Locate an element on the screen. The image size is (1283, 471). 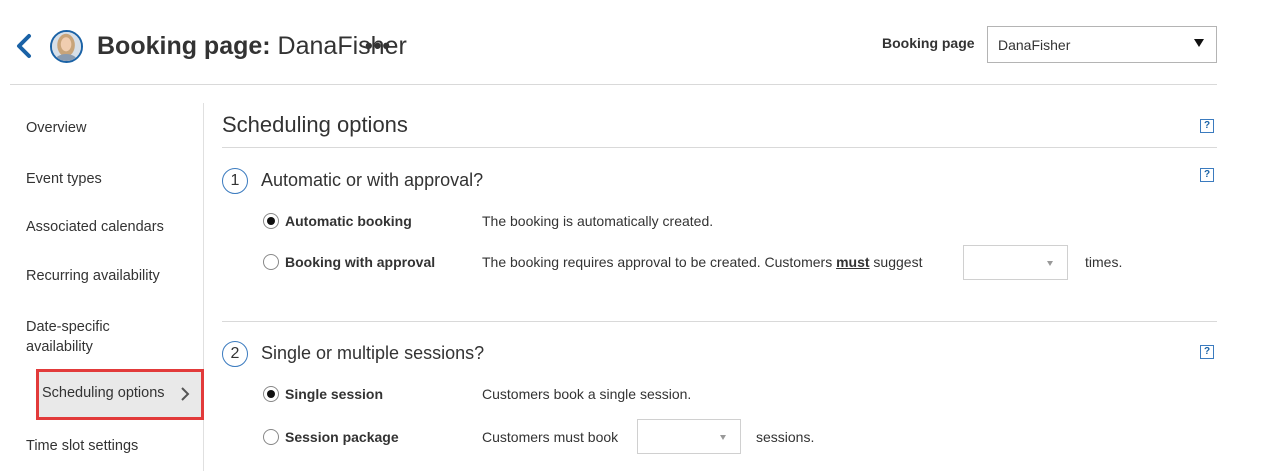
booking-page-select: DanaFisher is located at coordinates (1102, 44).